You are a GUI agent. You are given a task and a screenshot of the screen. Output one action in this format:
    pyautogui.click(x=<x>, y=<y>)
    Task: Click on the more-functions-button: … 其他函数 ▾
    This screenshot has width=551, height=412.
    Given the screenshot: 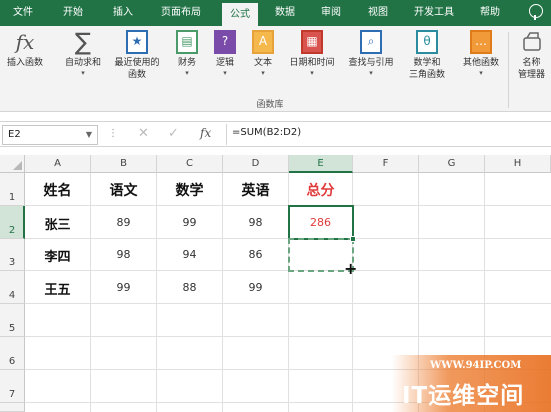 What is the action you would take?
    pyautogui.click(x=481, y=54)
    